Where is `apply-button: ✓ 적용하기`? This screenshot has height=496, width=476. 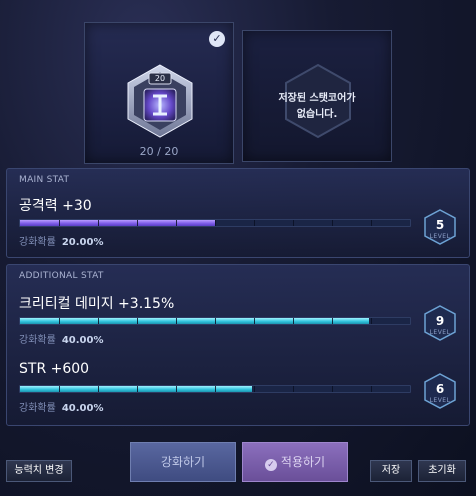 apply-button: ✓ 적용하기 is located at coordinates (295, 462).